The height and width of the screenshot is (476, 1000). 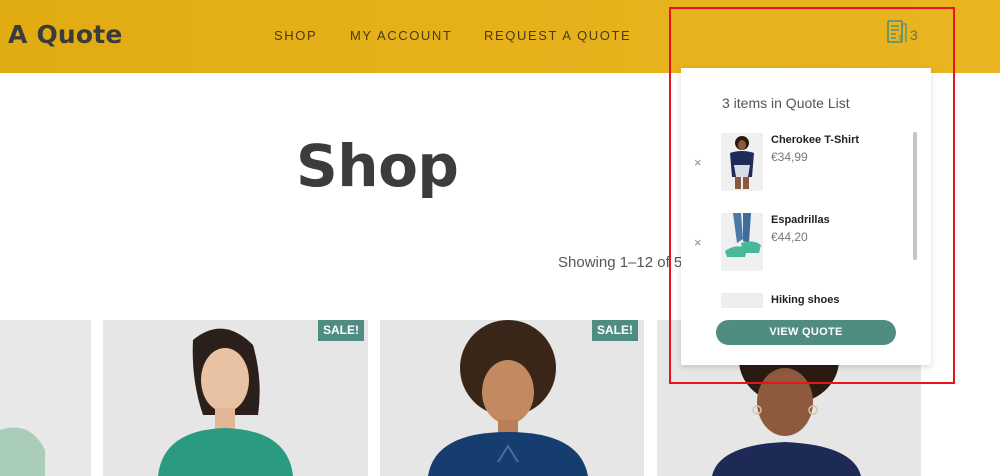 What do you see at coordinates (806, 332) in the screenshot?
I see `view-quote-button: VIEW QUOTE` at bounding box center [806, 332].